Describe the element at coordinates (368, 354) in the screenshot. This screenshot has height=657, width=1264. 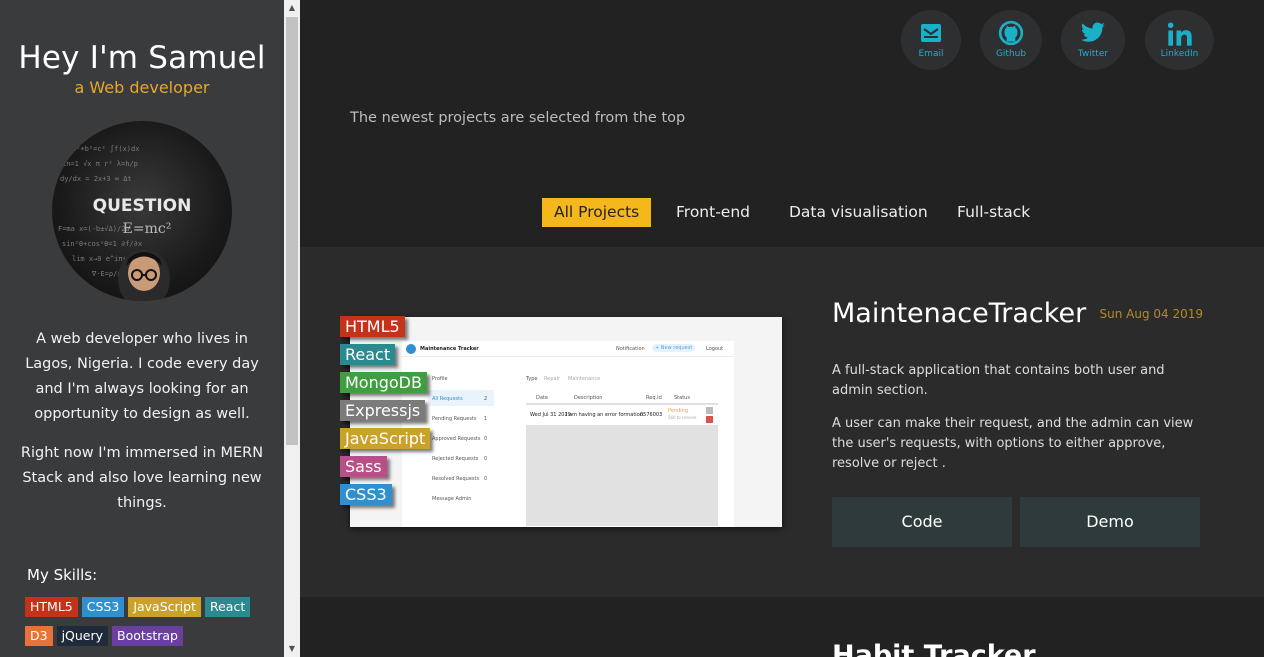
I see `tech-tag: React` at that location.